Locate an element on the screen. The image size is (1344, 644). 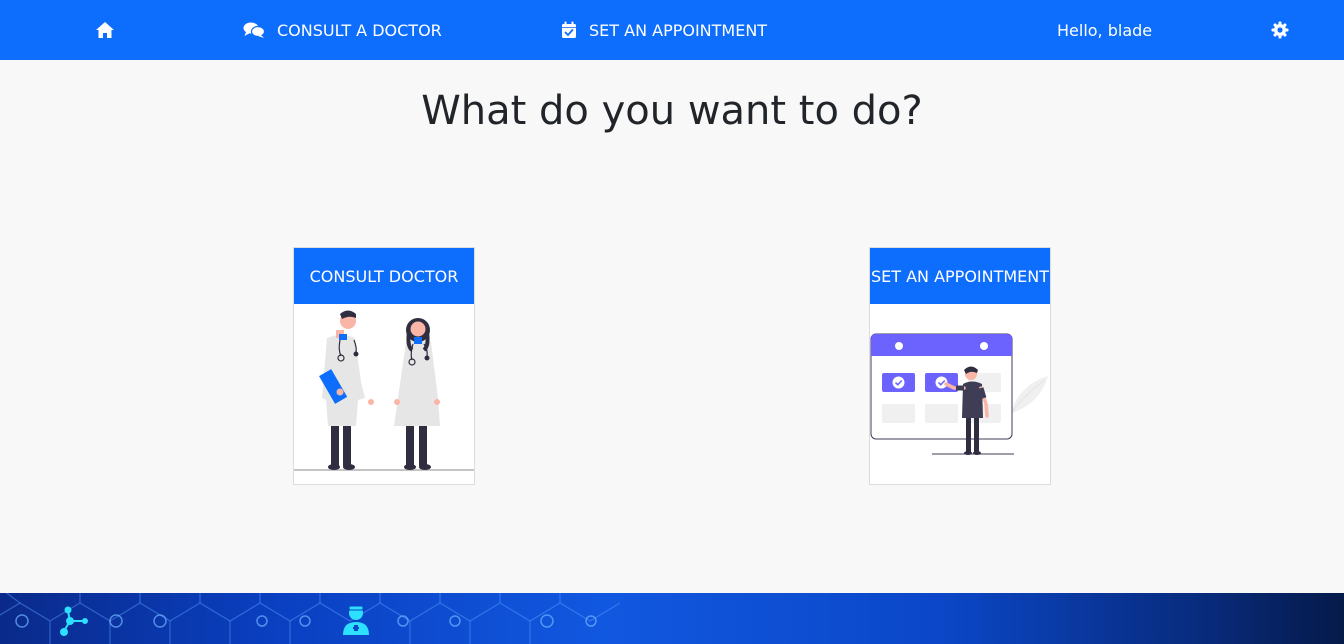
calendar-check-icon is located at coordinates (569, 29).